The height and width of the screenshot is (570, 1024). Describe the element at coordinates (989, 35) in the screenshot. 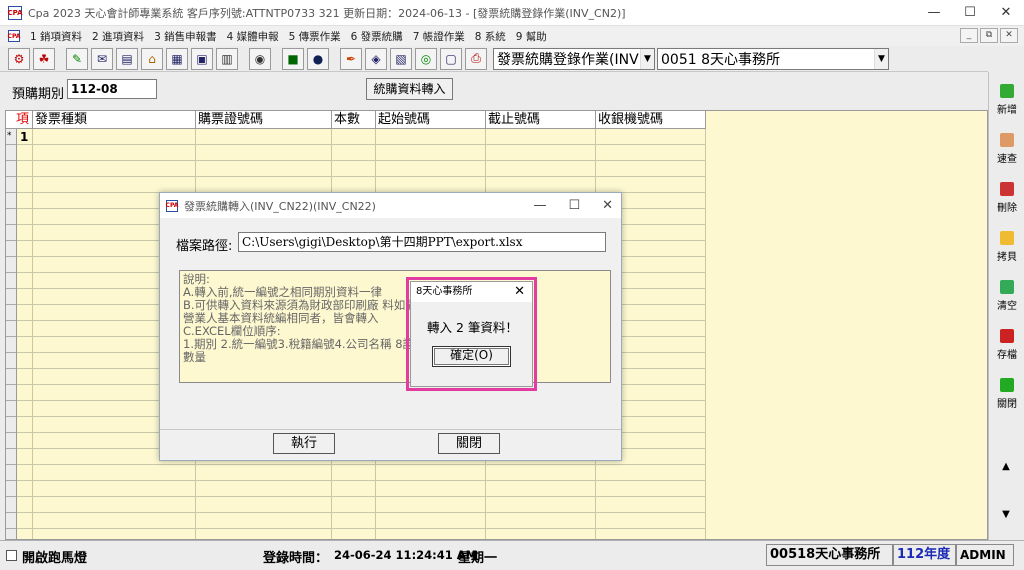

I see `mdi-restore-icon: ⧉` at that location.